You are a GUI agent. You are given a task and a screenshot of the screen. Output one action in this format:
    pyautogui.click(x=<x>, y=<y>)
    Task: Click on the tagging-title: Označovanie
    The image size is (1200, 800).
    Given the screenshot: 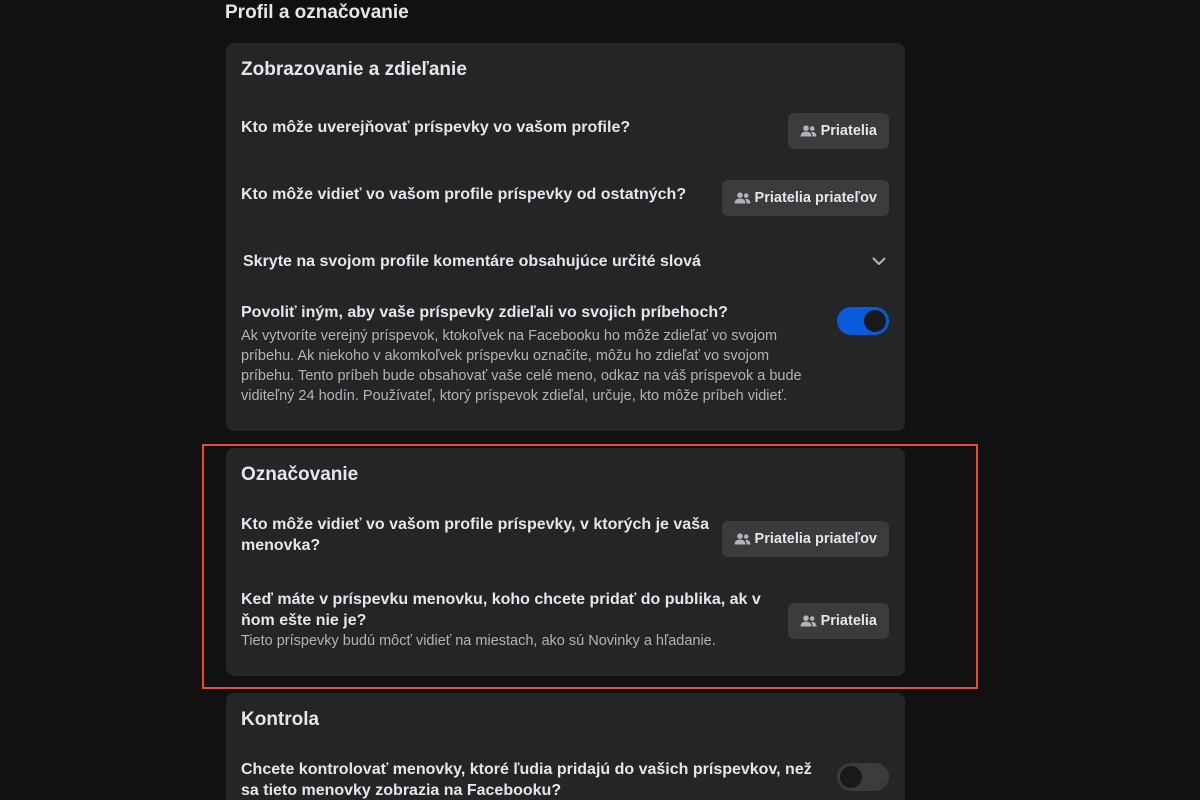 What is the action you would take?
    pyautogui.click(x=300, y=474)
    